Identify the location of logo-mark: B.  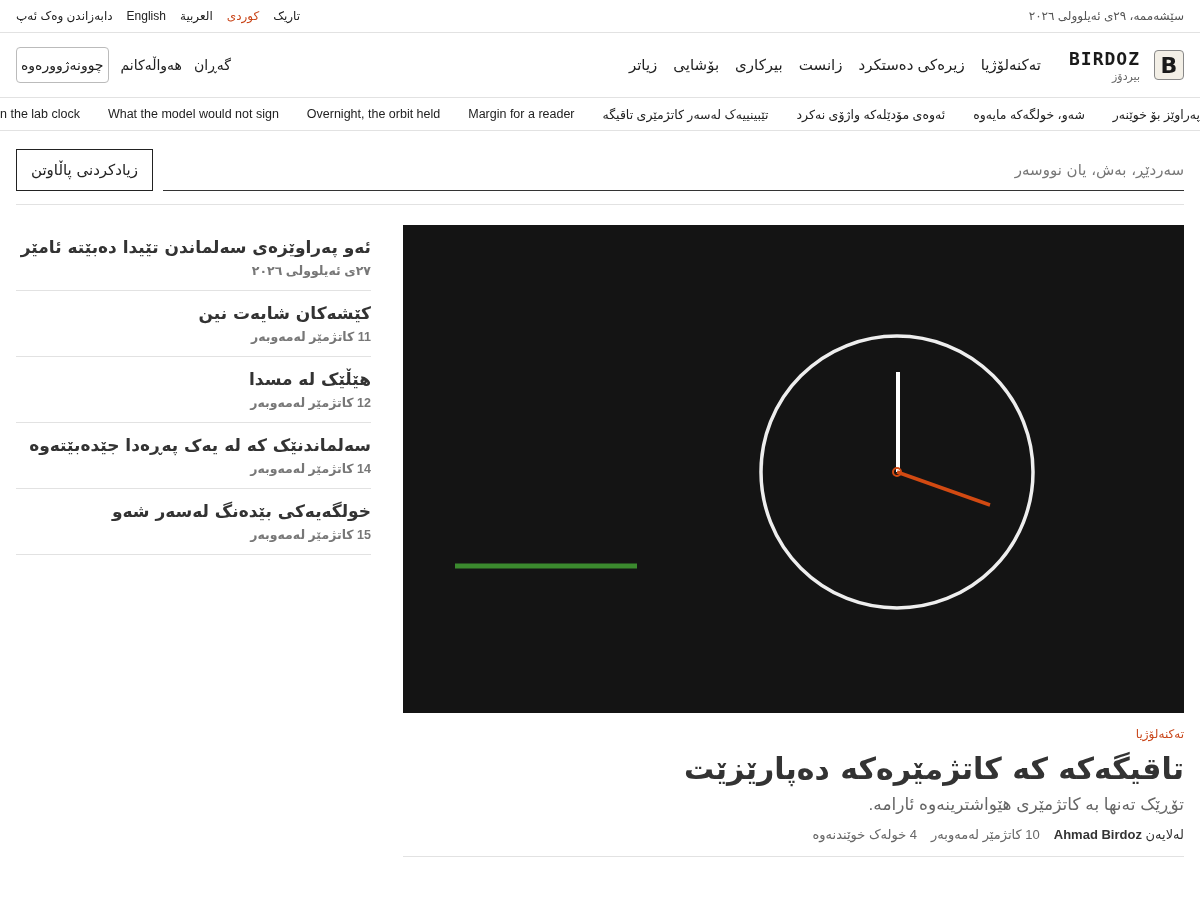
(1169, 65).